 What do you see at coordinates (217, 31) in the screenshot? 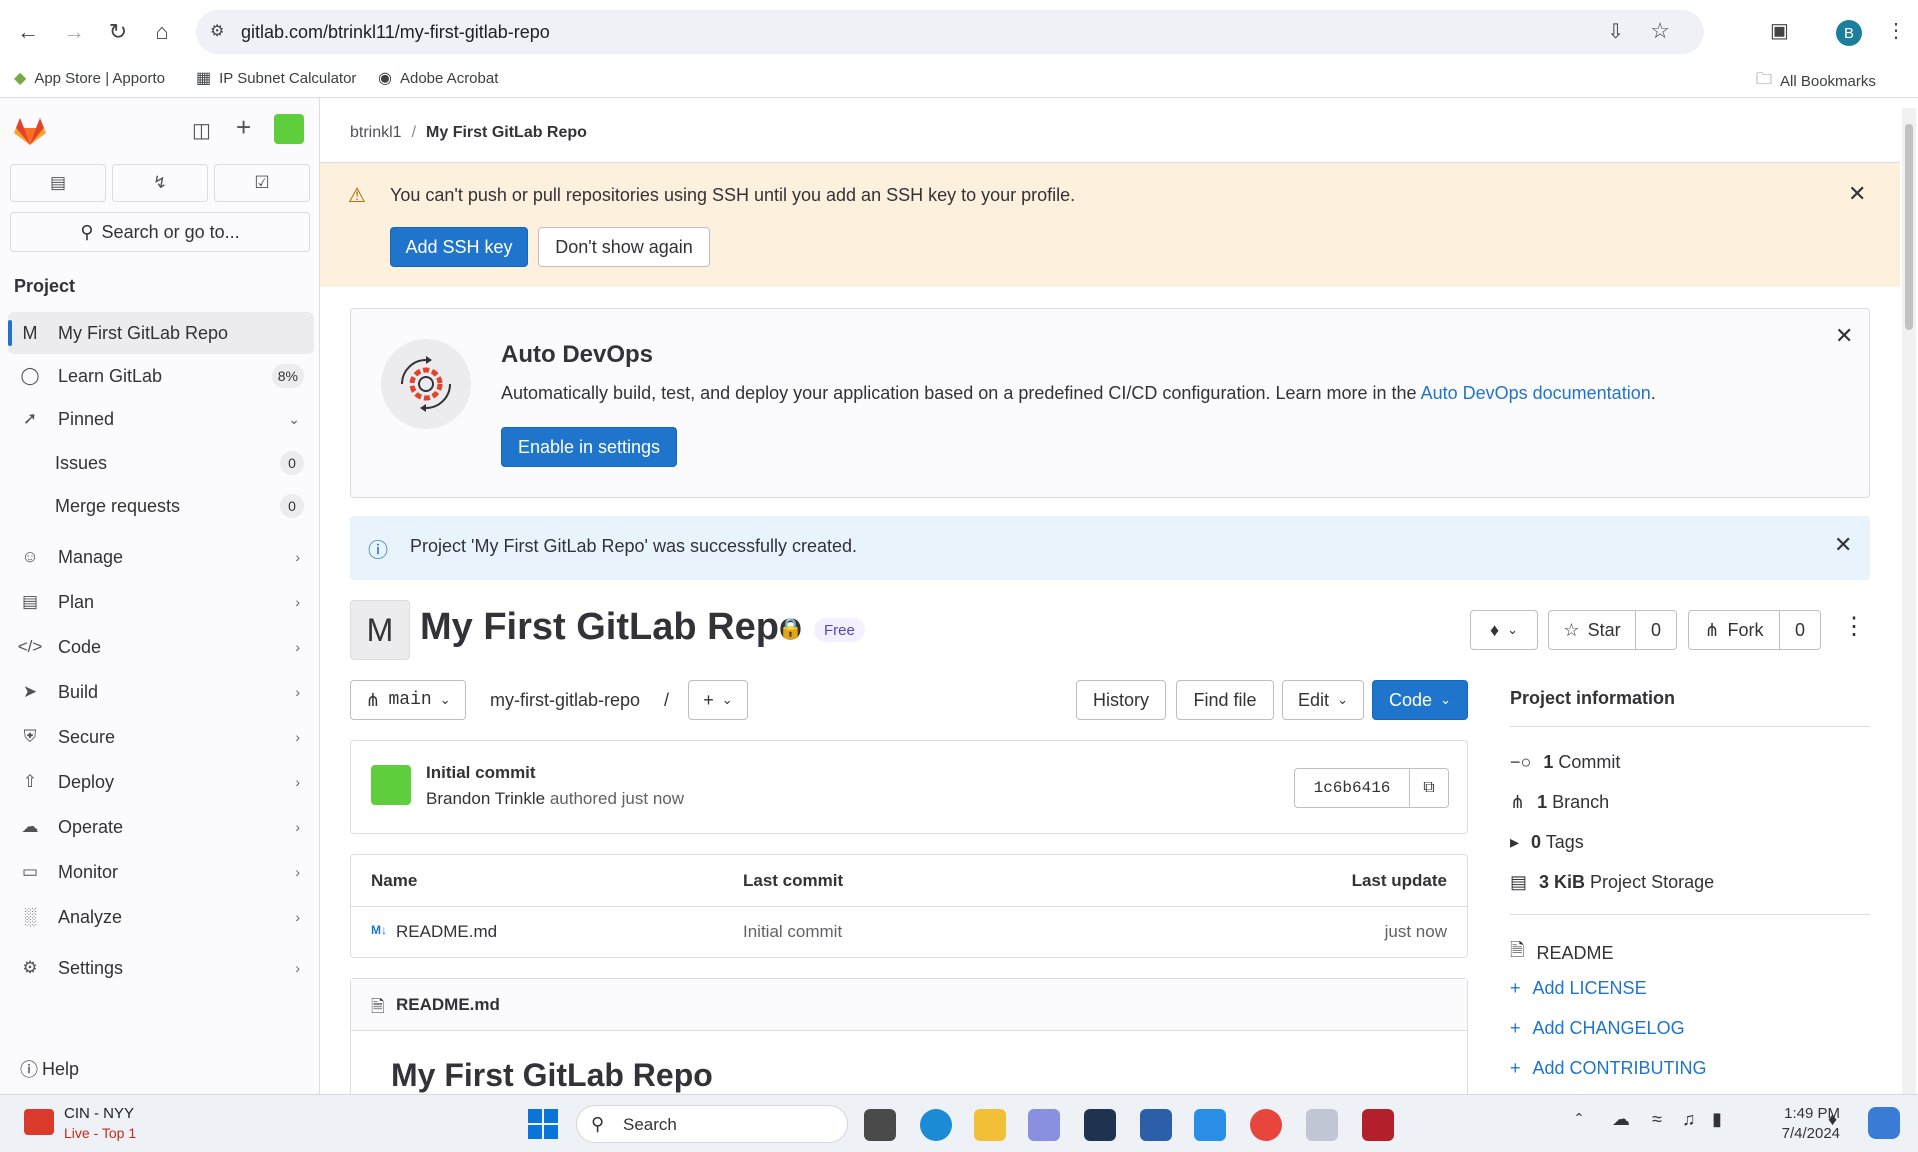
I see `site-info-icon: ⚙` at bounding box center [217, 31].